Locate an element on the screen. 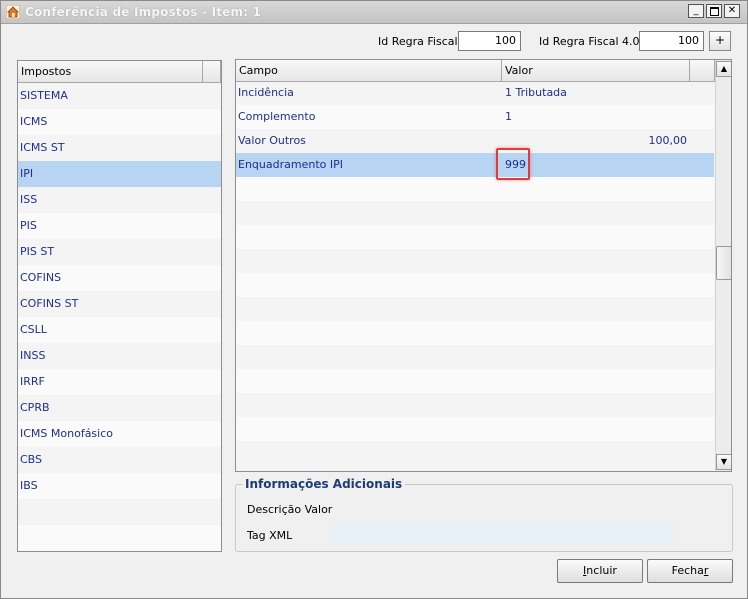 This screenshot has width=748, height=599. valor-cell: 1 is located at coordinates (508, 117).